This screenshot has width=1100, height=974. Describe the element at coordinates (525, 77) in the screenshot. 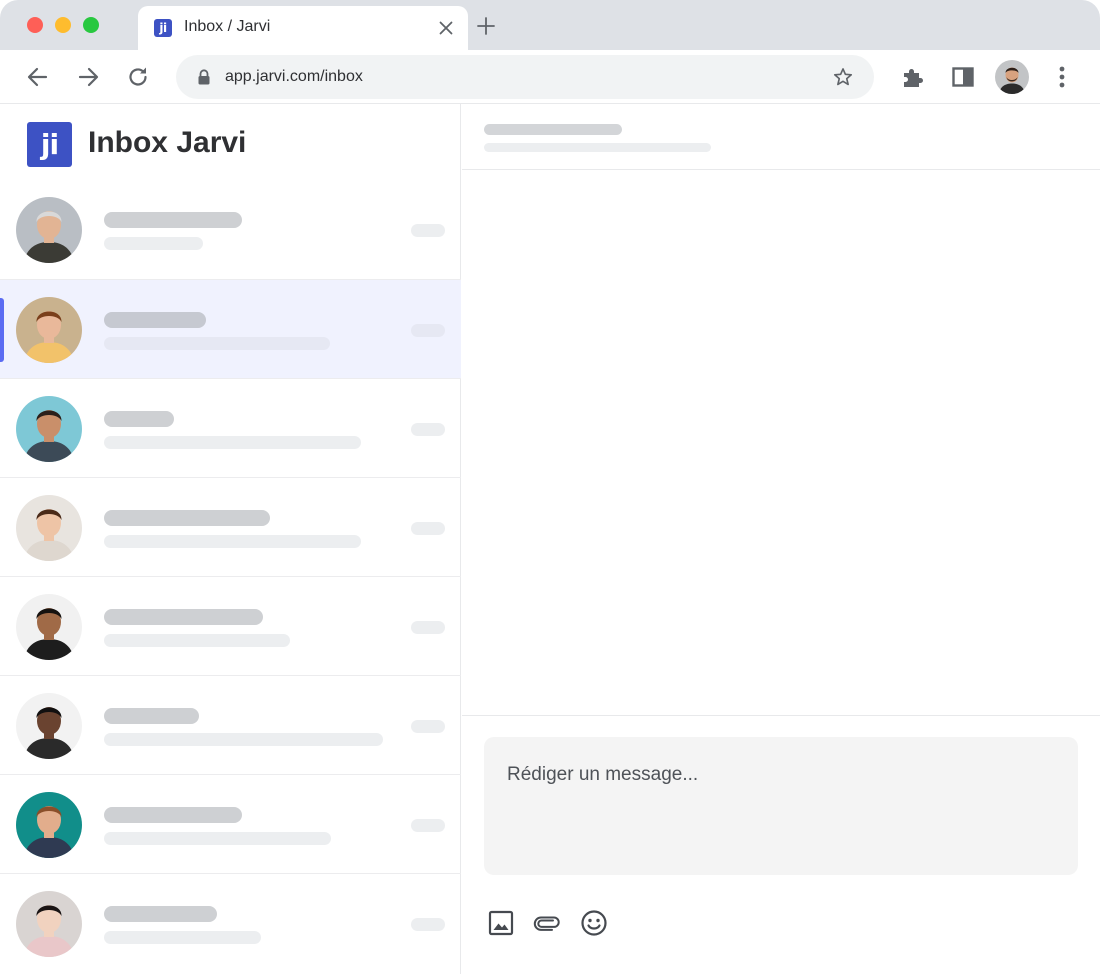

I see `address-bar: app.jarvi.com/inbox` at that location.